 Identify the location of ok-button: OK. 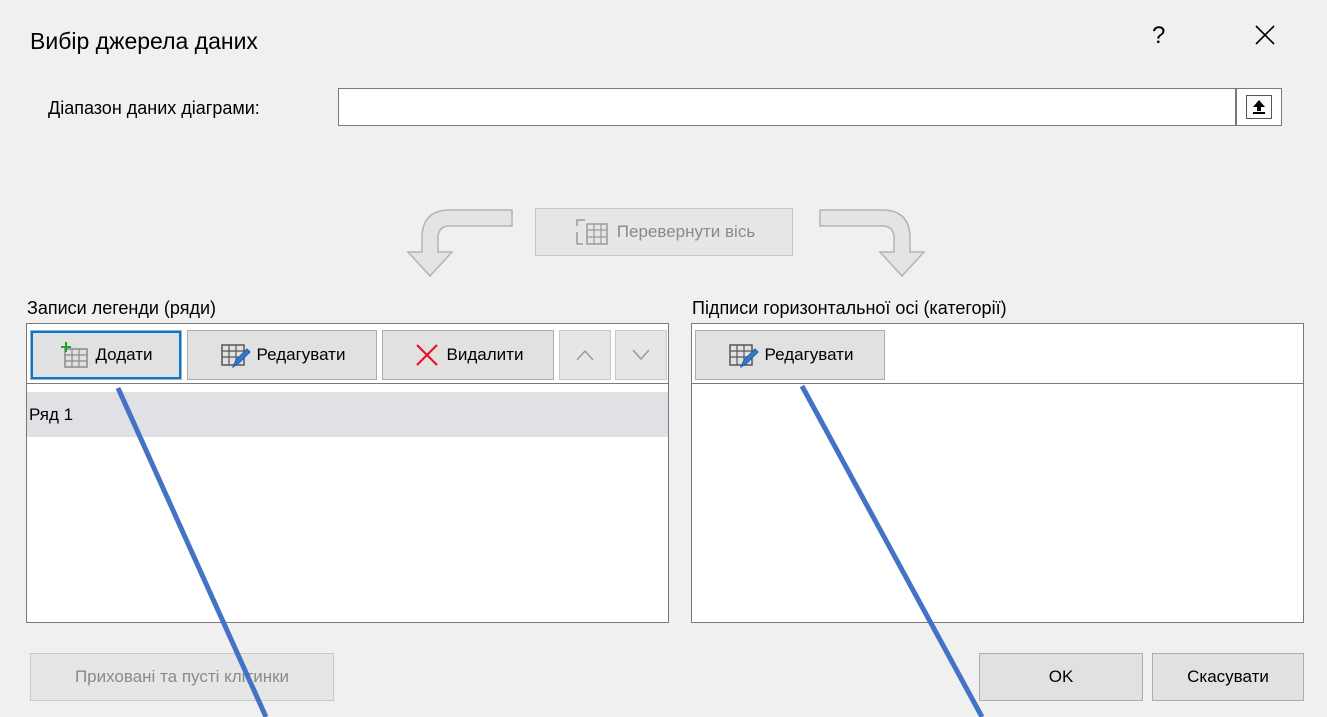
(1061, 677).